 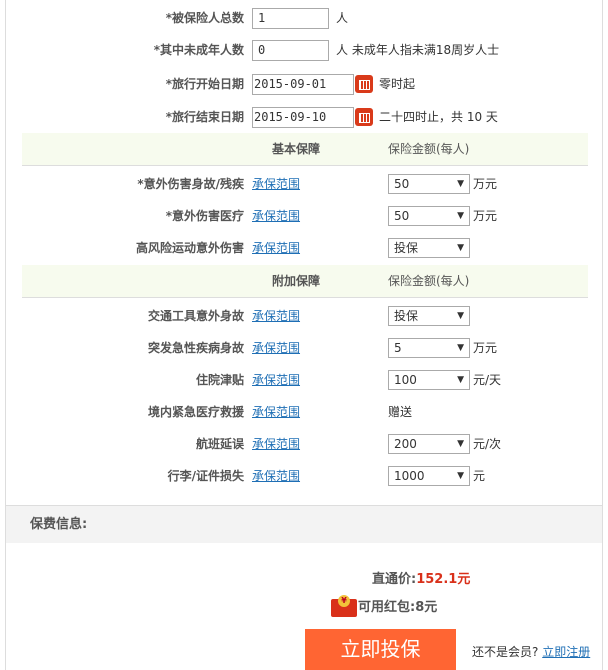 What do you see at coordinates (438, 117) in the screenshot?
I see `field-note: 二十四时止，共 10 天` at bounding box center [438, 117].